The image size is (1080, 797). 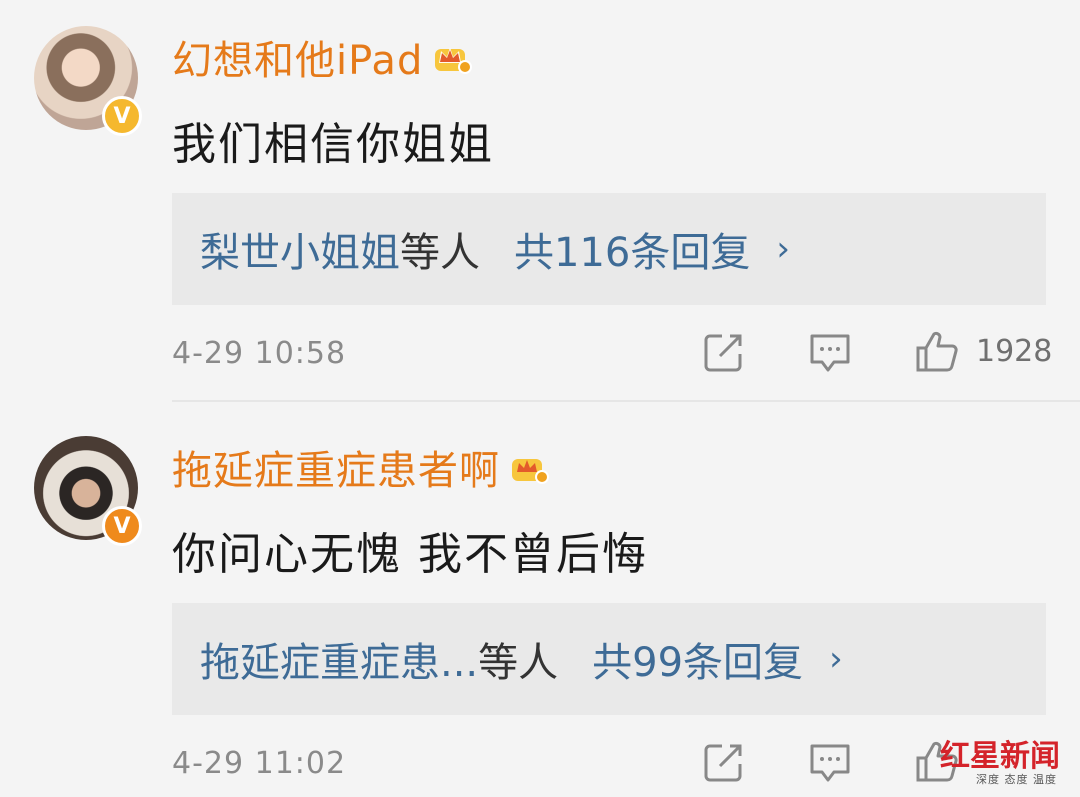 What do you see at coordinates (336, 471) in the screenshot?
I see `username-text: 拖延症重症患者啊` at bounding box center [336, 471].